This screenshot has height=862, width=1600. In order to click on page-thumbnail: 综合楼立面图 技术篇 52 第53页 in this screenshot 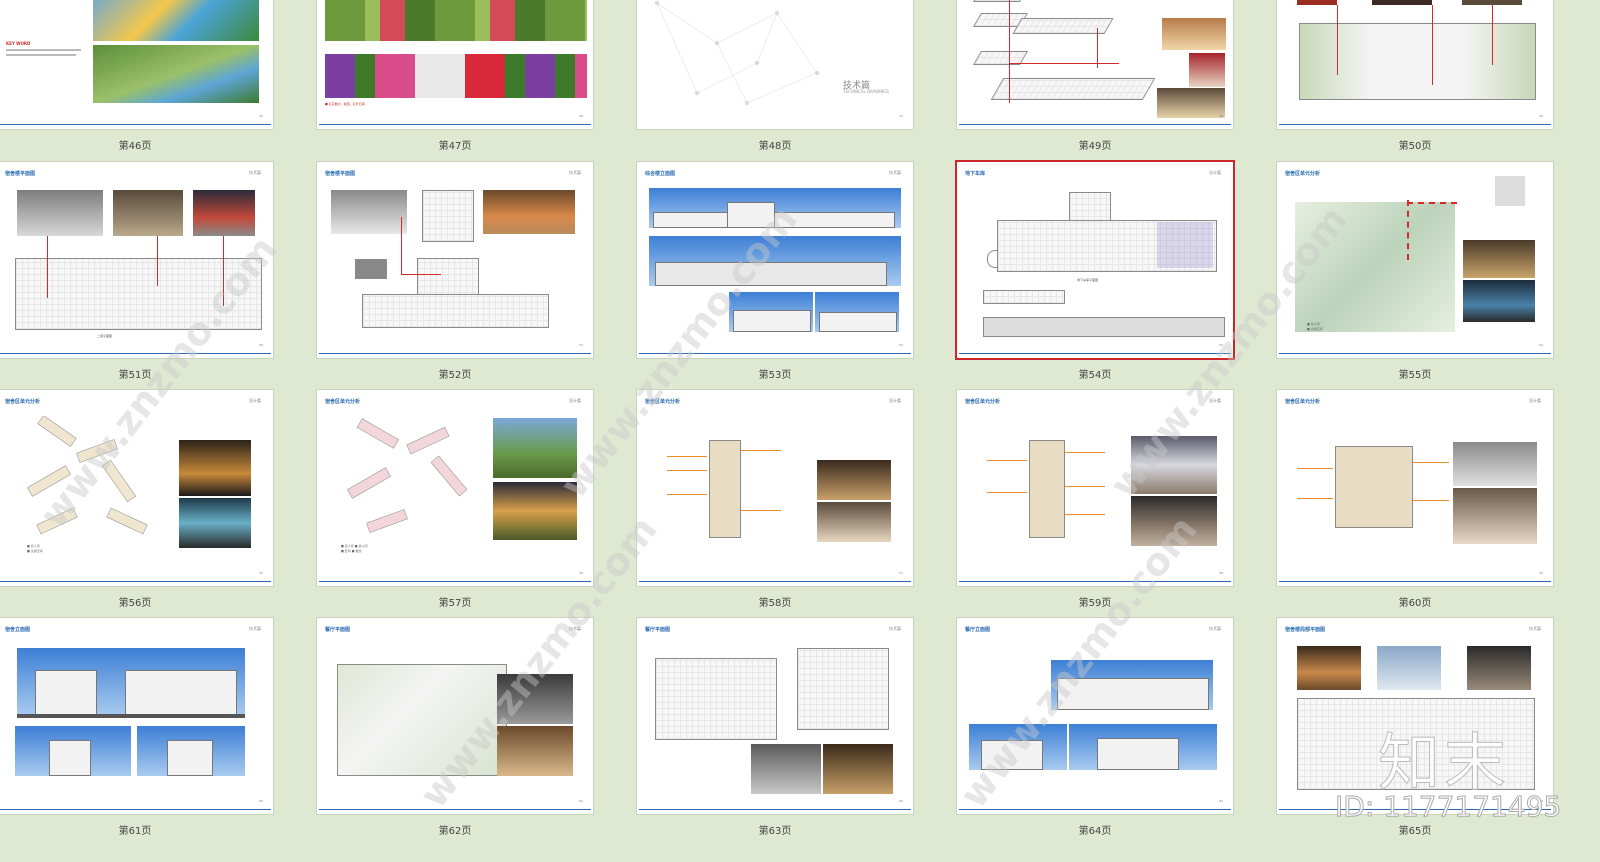, I will do `click(775, 271)`.